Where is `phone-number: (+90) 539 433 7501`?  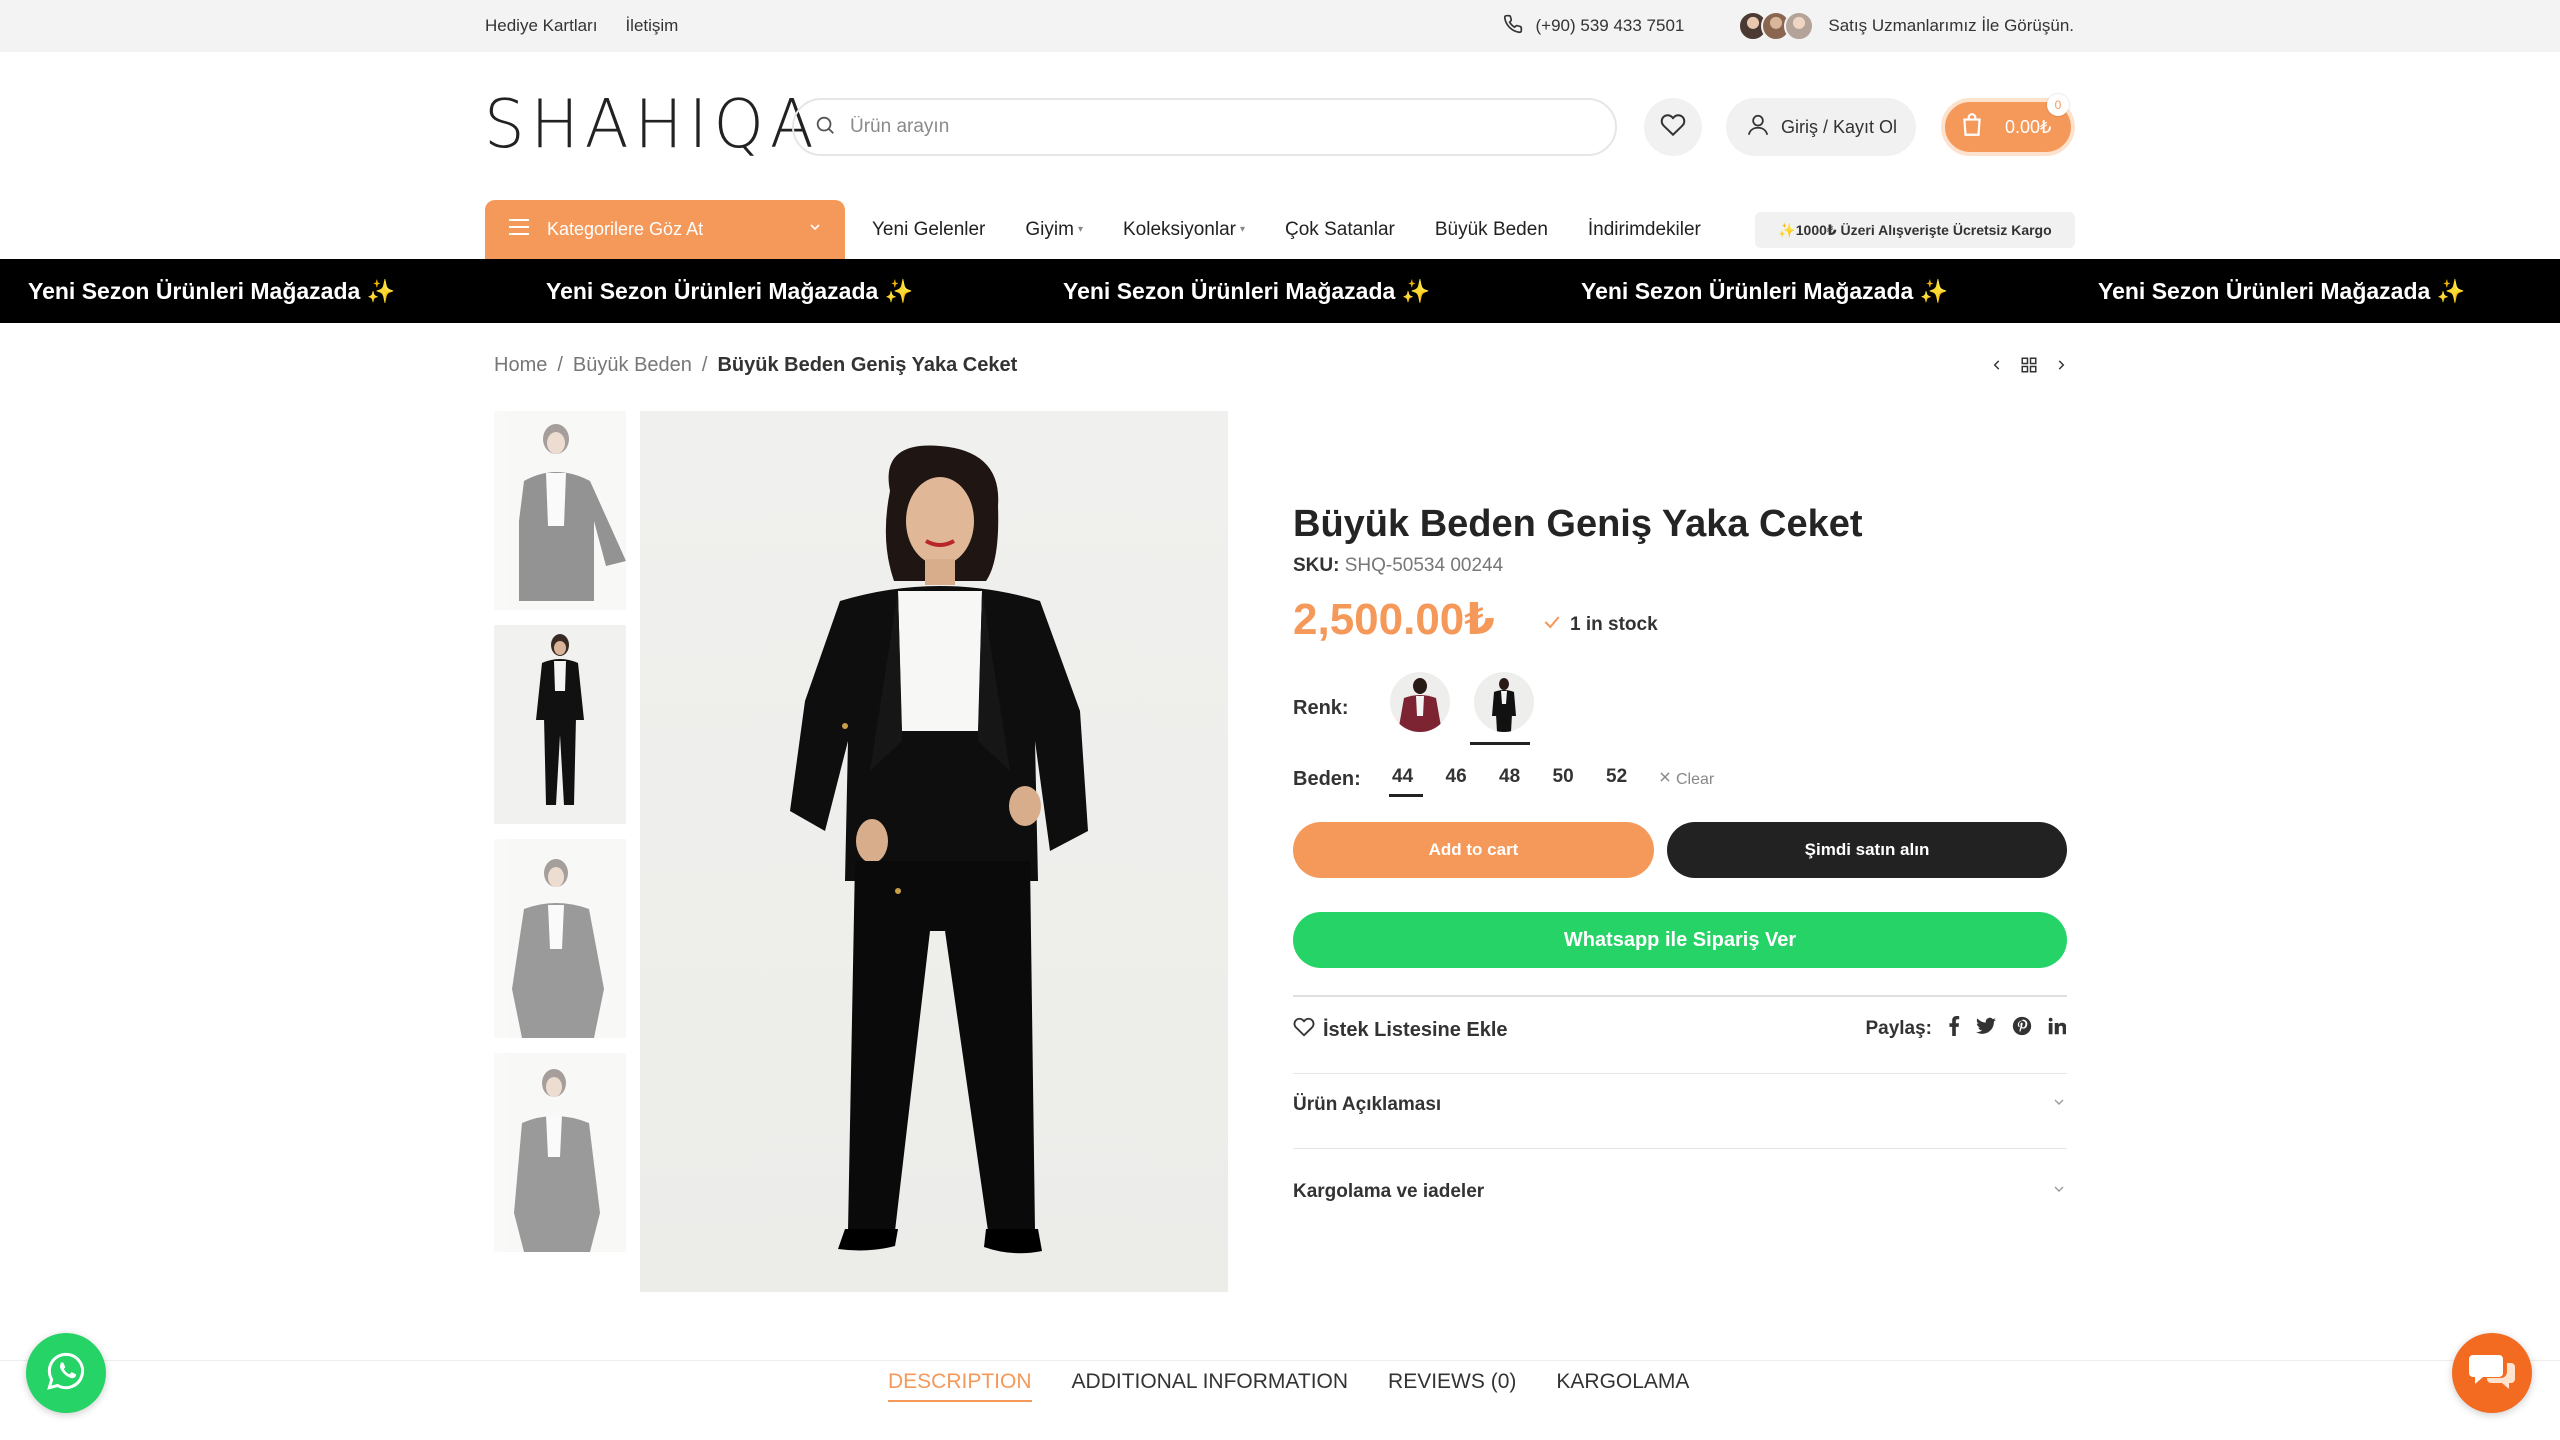
phone-number: (+90) 539 433 7501 is located at coordinates (1610, 25).